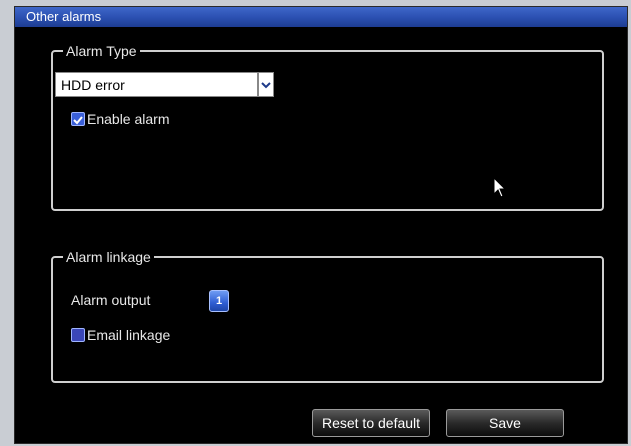 The height and width of the screenshot is (446, 631). I want to click on alarm-output-1-button: 1, so click(219, 301).